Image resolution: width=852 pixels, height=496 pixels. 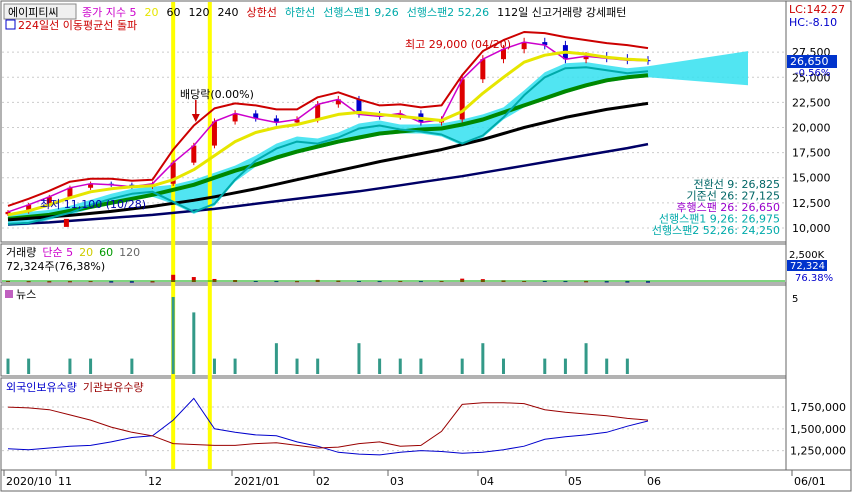 I want to click on volume-pct: 76.38%, so click(x=814, y=278).